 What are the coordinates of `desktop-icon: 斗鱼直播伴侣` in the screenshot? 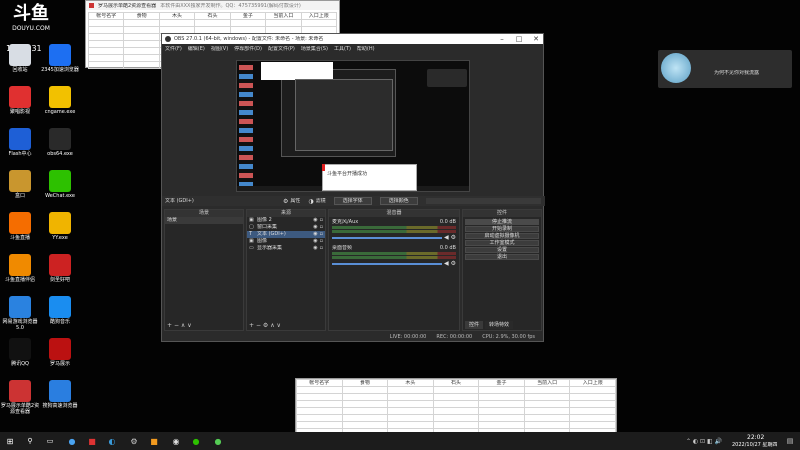 It's located at (20, 269).